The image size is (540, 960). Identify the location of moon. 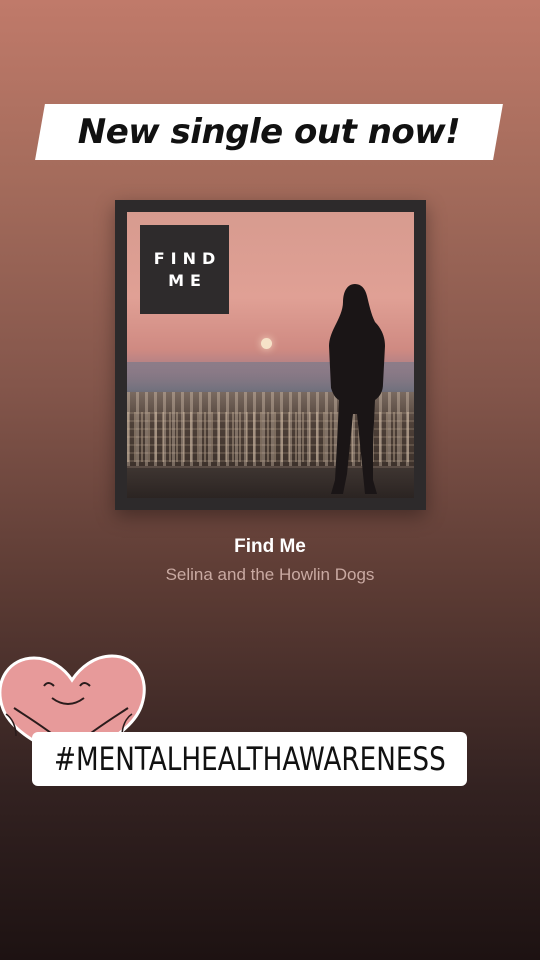
(266, 343).